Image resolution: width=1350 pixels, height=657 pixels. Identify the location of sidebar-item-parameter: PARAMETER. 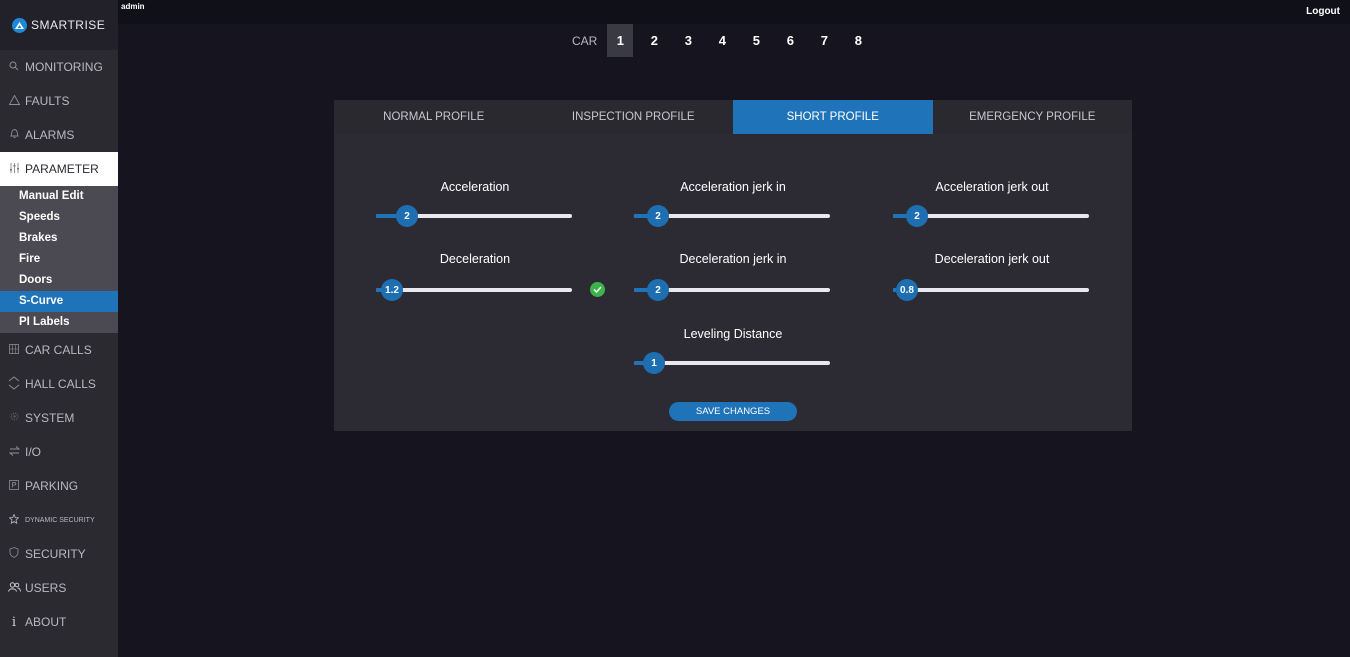
(59, 169).